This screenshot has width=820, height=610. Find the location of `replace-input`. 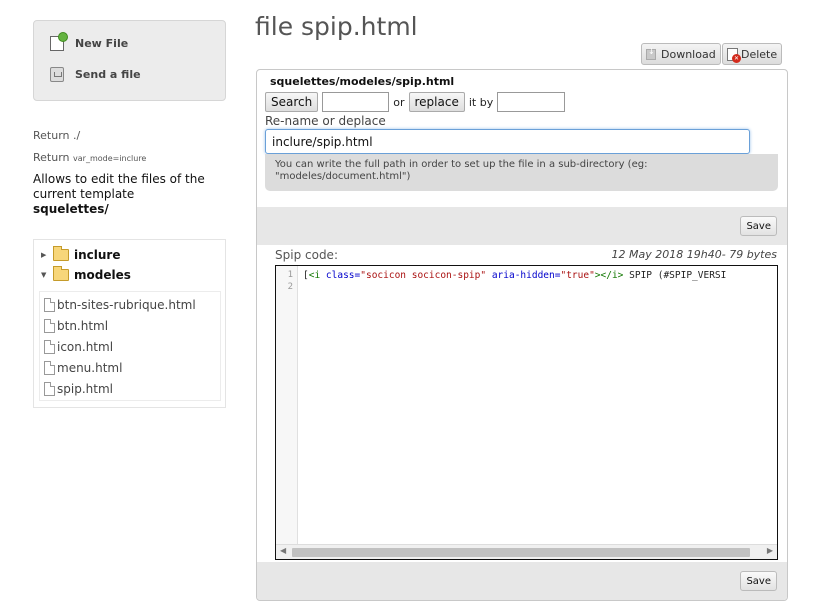

replace-input is located at coordinates (531, 102).